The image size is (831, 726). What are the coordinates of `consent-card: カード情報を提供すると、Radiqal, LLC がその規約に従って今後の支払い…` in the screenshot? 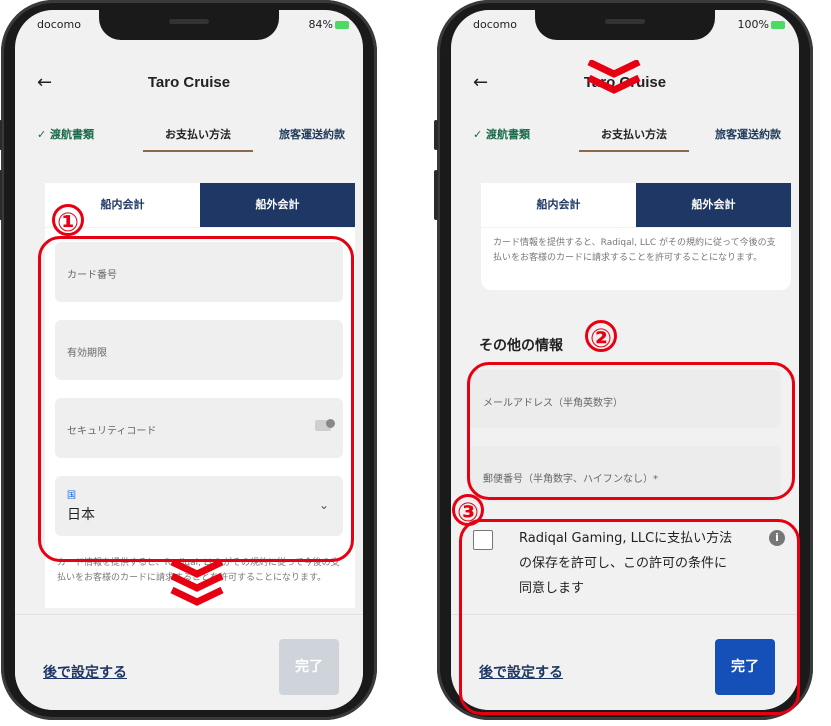 It's located at (636, 259).